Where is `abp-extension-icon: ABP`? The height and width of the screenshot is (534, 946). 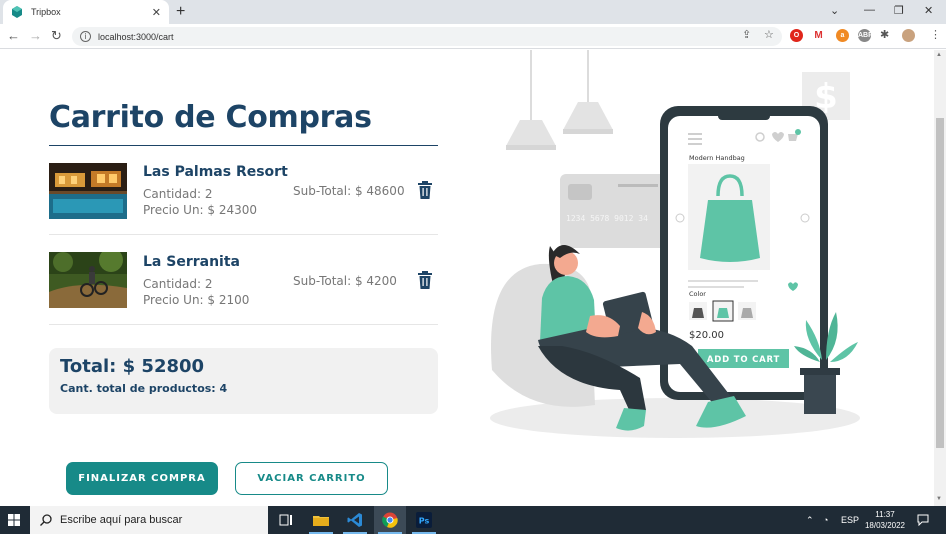 abp-extension-icon: ABP is located at coordinates (865, 35).